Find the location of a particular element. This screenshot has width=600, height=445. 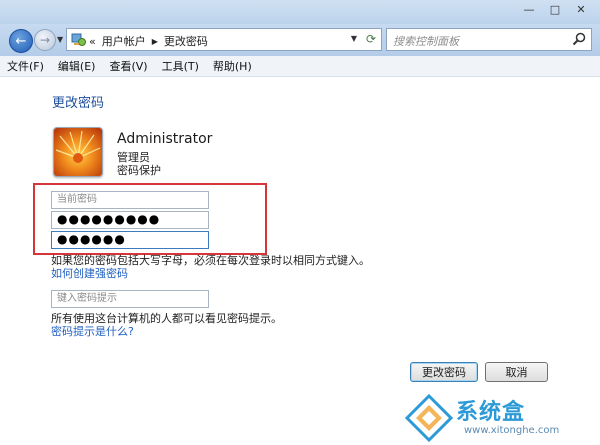

change-password-button: 更改密码 is located at coordinates (444, 372).